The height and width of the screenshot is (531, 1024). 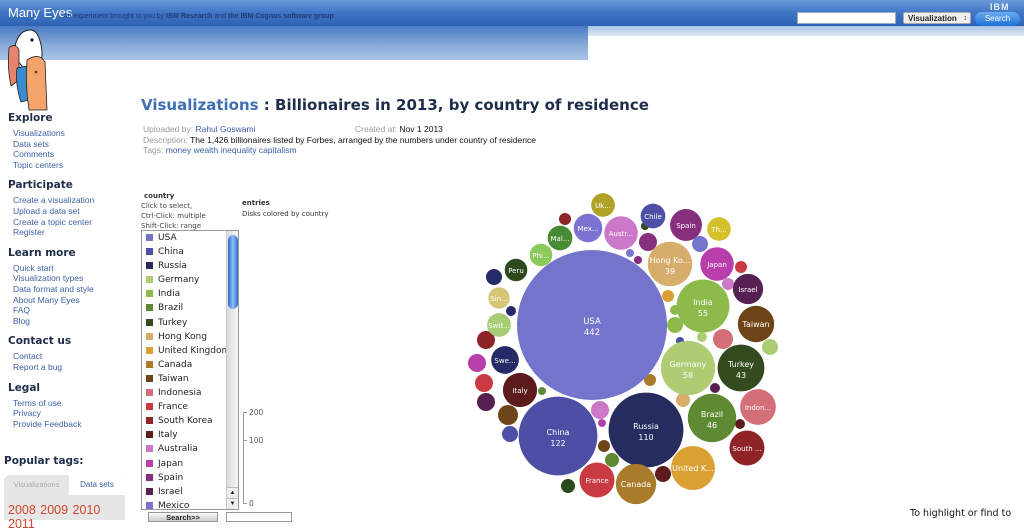 I want to click on breadcrumb-visualizations: Visualizations, so click(x=200, y=105).